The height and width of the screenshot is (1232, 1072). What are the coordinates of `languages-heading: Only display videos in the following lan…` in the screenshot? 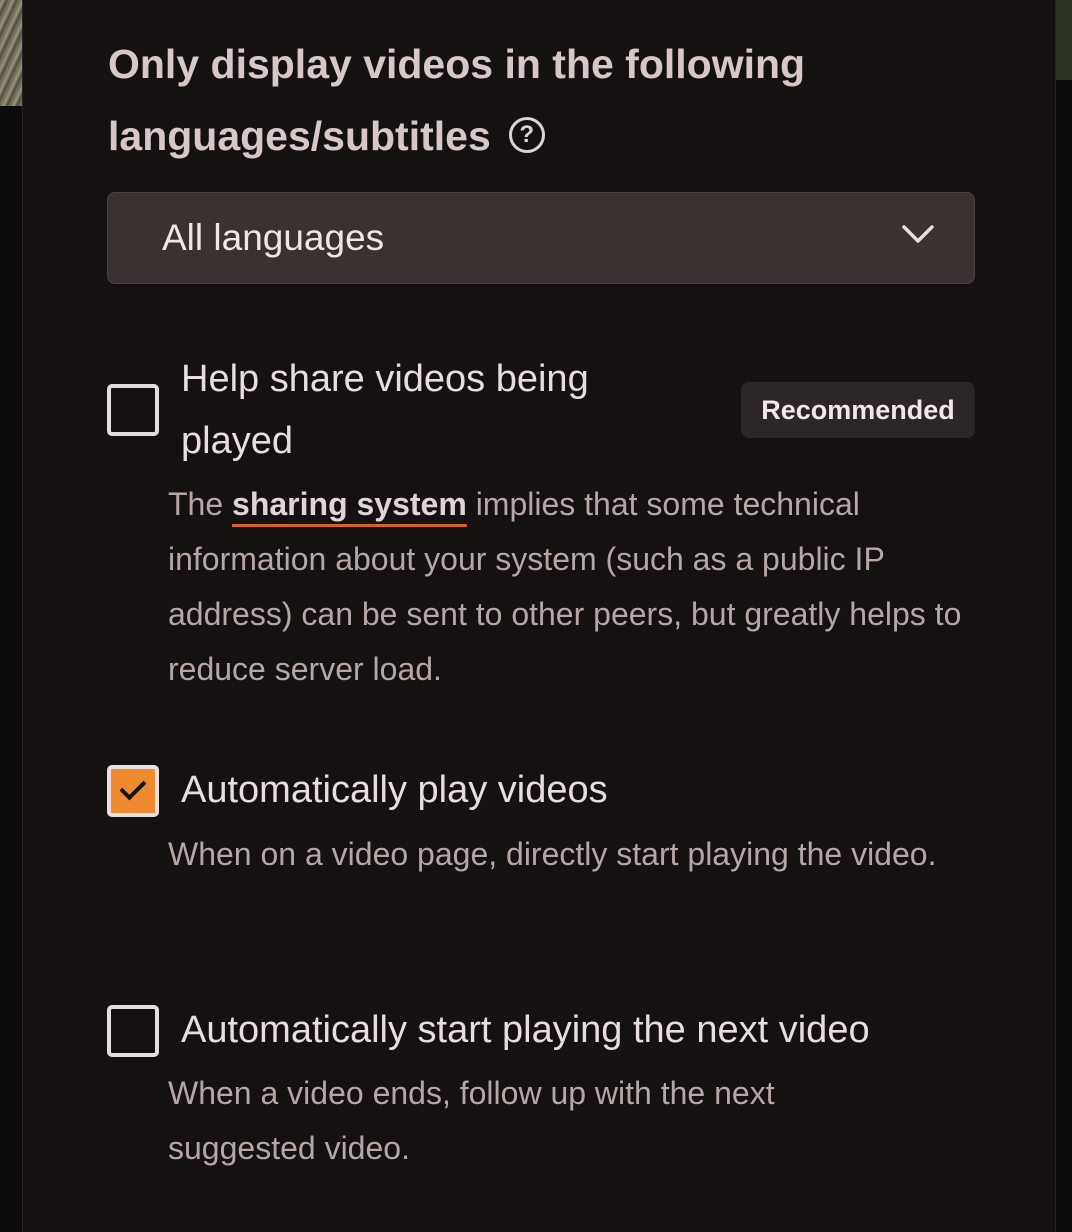 It's located at (518, 100).